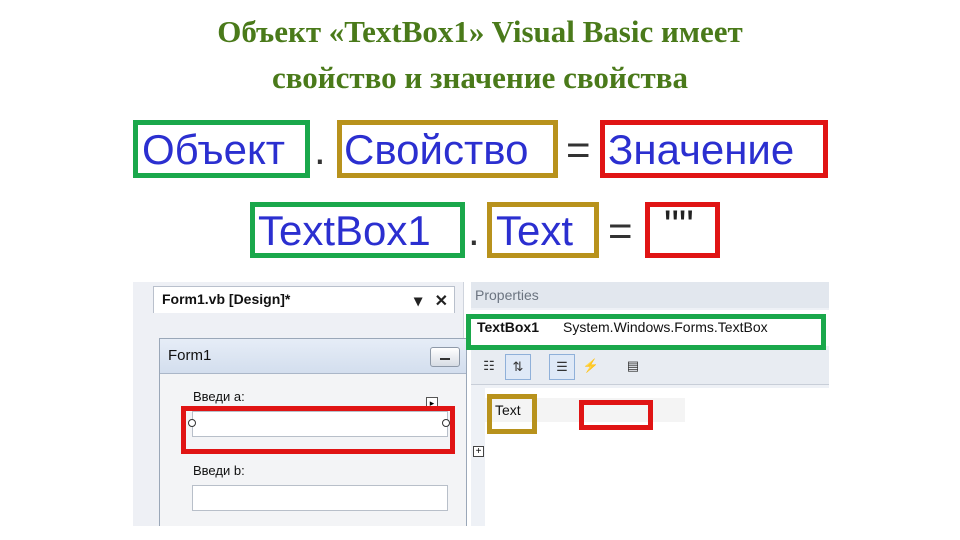  What do you see at coordinates (650, 367) in the screenshot?
I see `properties-toolbar: ☷ ⇅ ☰ ⚡ ▤` at bounding box center [650, 367].